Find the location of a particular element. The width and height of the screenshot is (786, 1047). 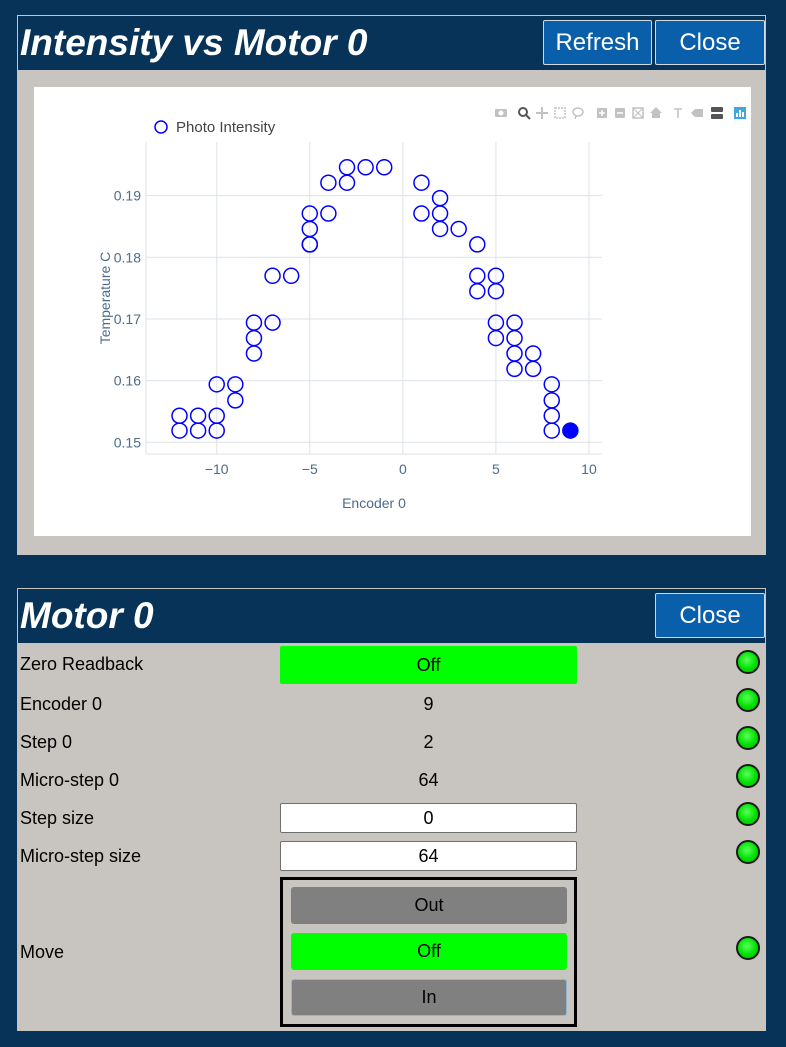

close-motor-button: Close is located at coordinates (710, 615).